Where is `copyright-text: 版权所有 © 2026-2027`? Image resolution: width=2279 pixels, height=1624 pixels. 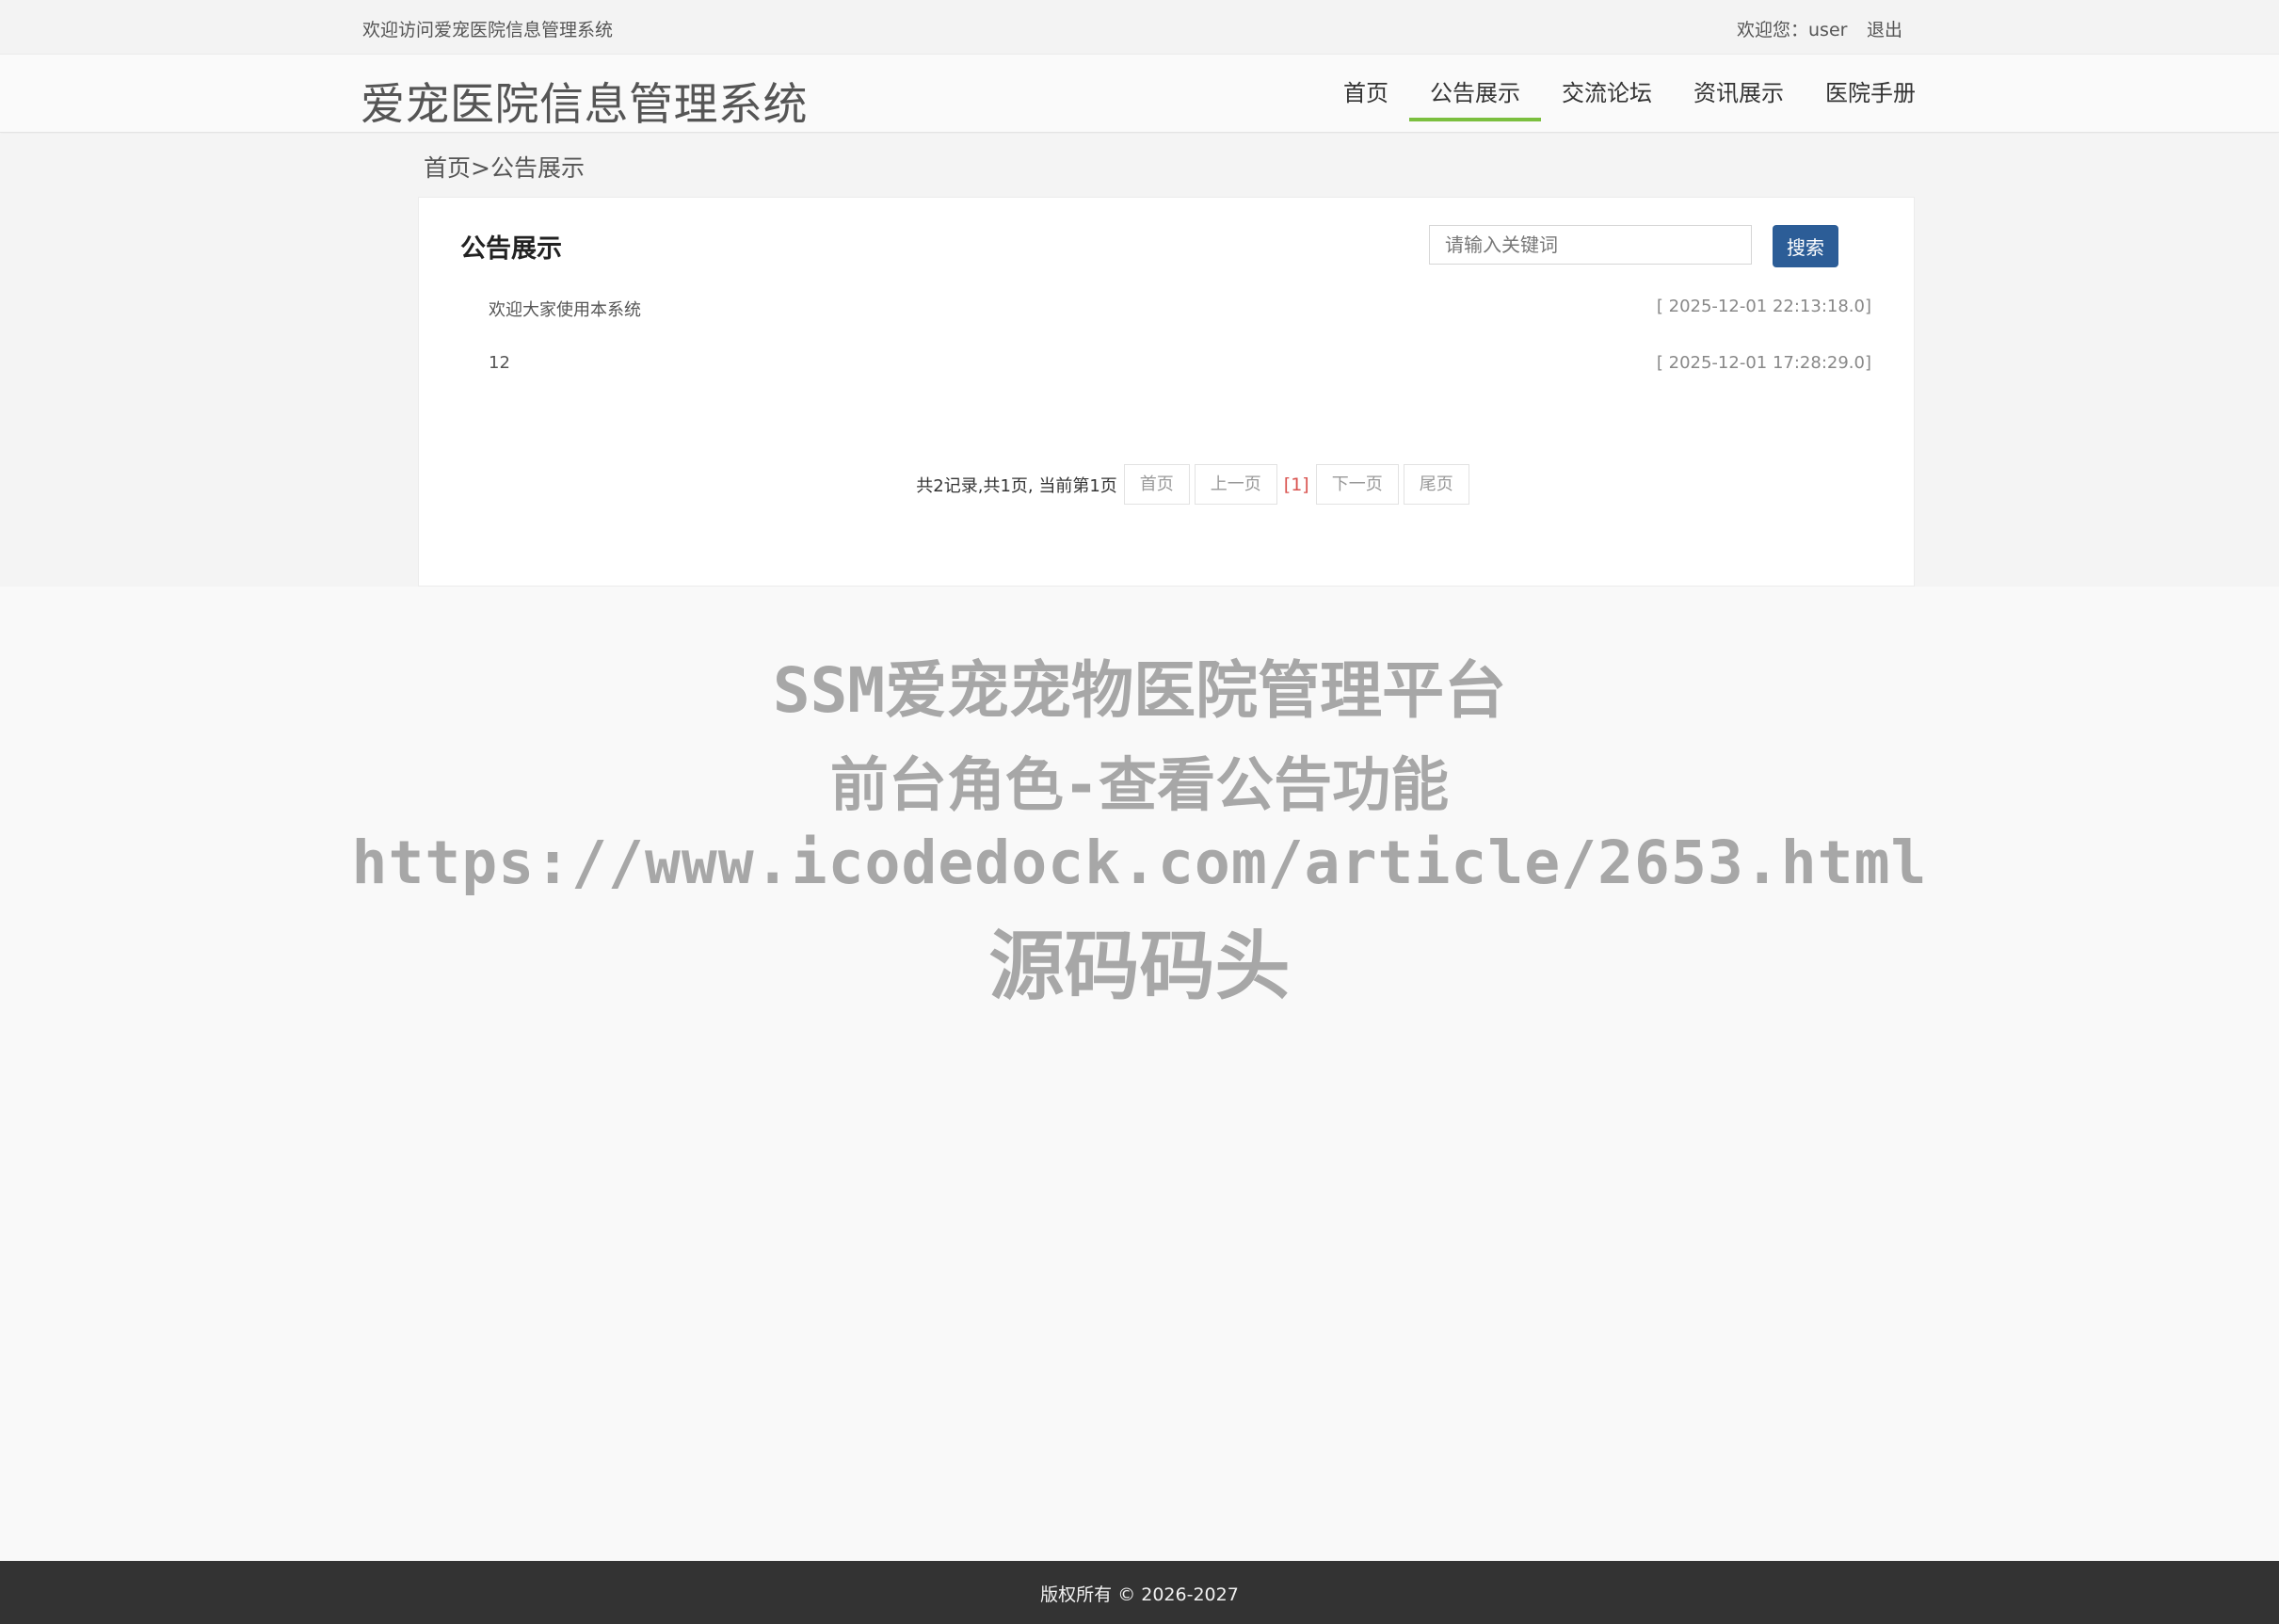
copyright-text: 版权所有 © 2026-2027 is located at coordinates (1139, 1594).